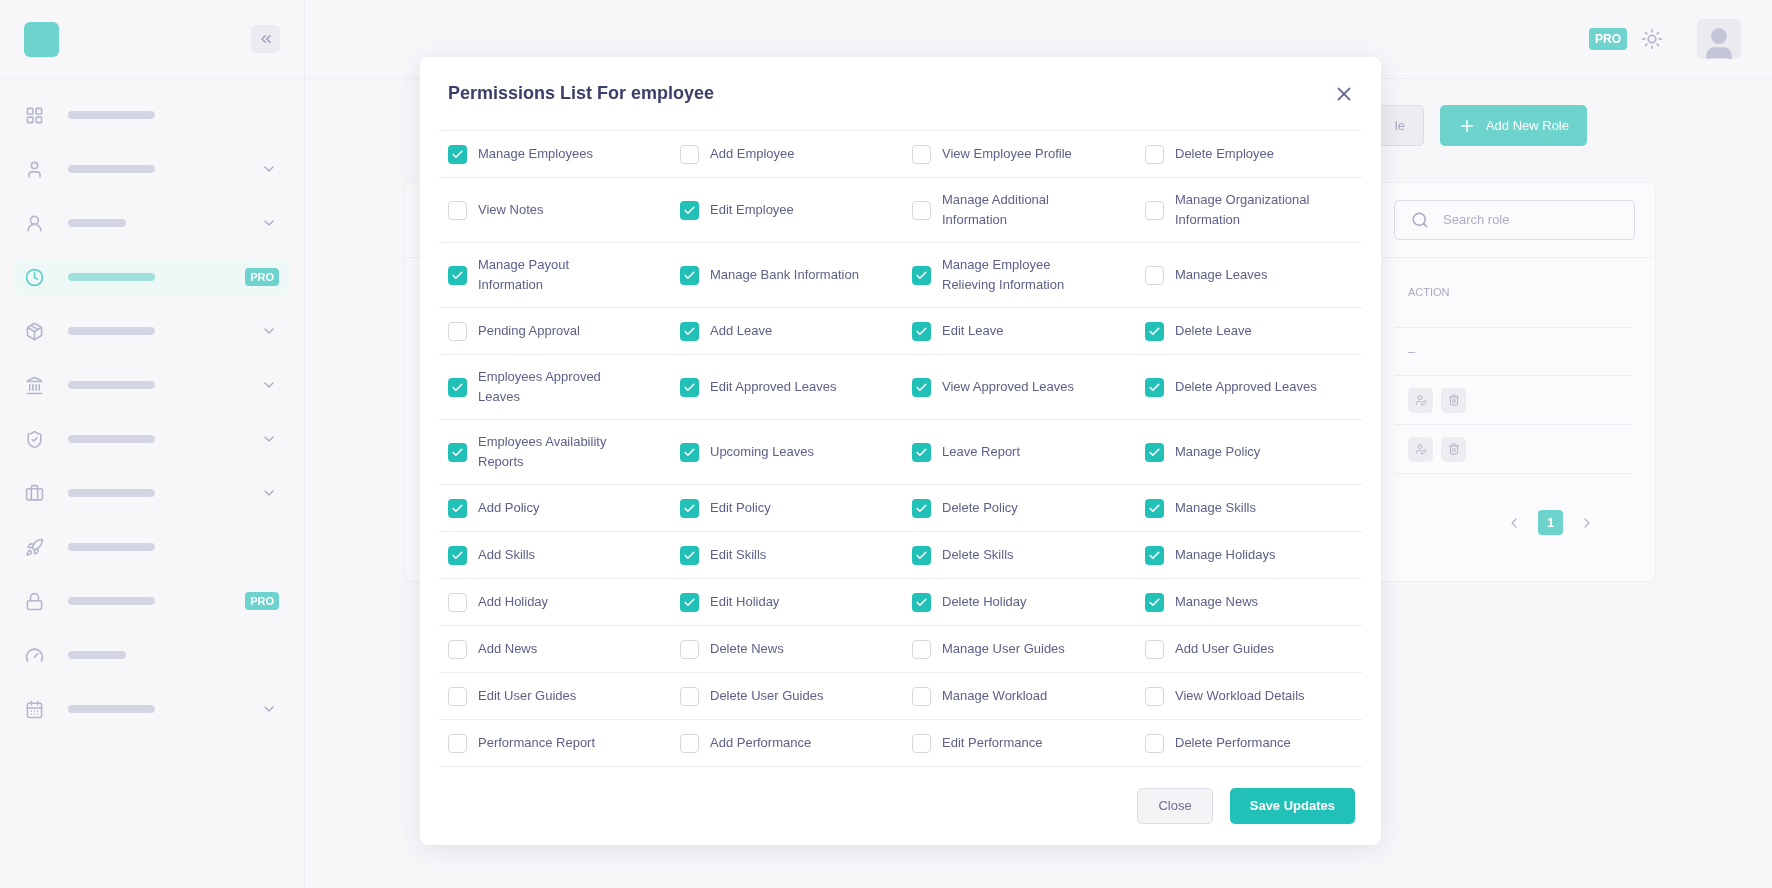 The image size is (1772, 888). What do you see at coordinates (1292, 806) in the screenshot?
I see `save-button: Save Updates` at bounding box center [1292, 806].